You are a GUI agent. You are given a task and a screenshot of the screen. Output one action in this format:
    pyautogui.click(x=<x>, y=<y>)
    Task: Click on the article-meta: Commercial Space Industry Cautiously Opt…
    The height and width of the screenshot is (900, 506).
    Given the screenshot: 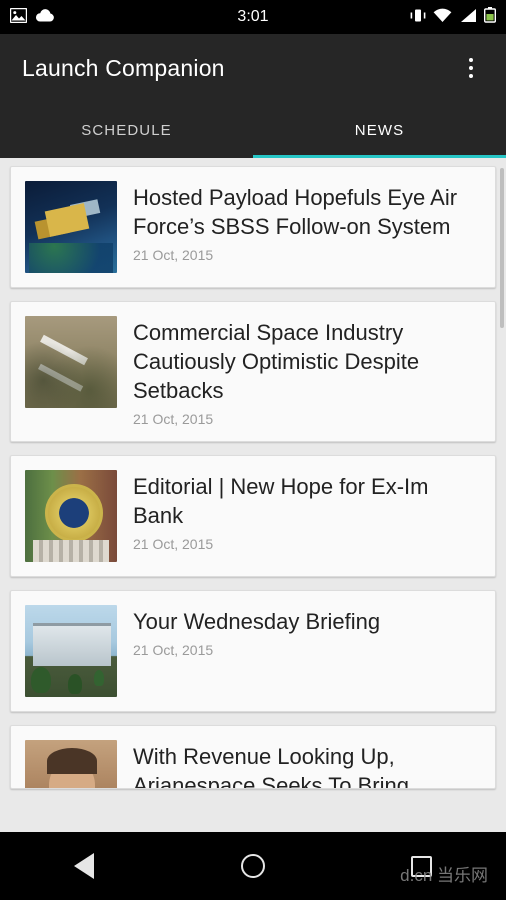 What is the action you would take?
    pyautogui.click(x=308, y=371)
    